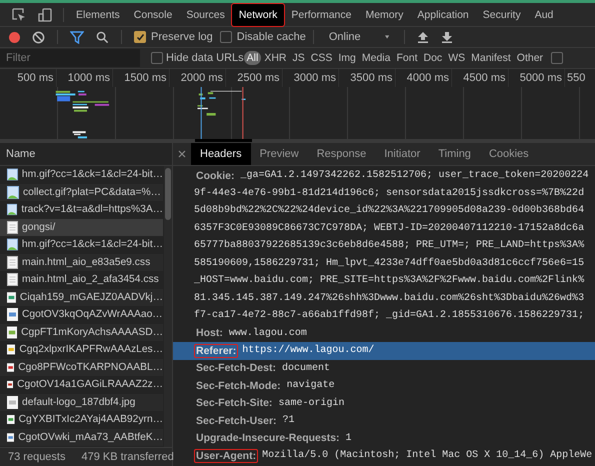  I want to click on upload-icon, so click(422, 37).